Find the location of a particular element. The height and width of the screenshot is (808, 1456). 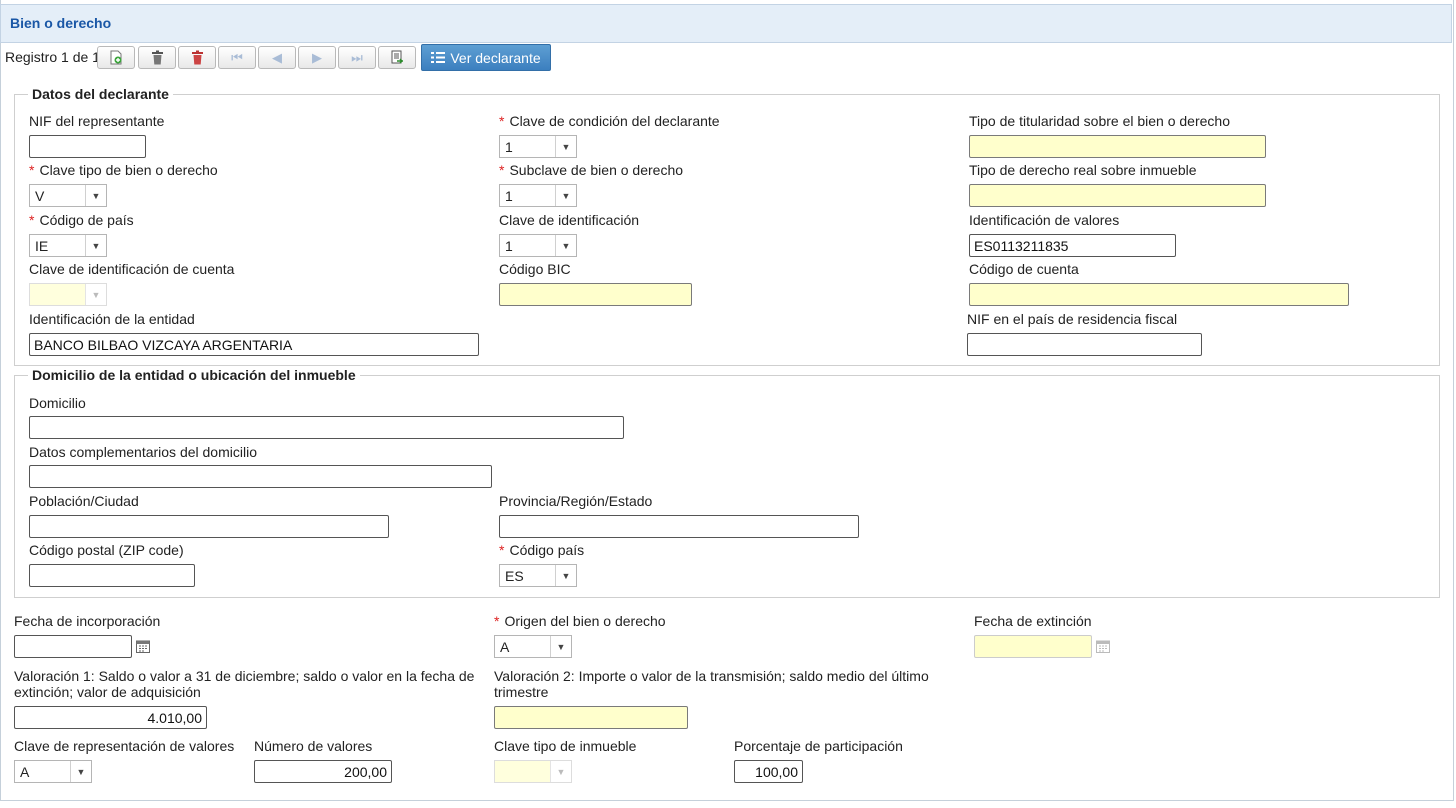

poblacion-label: Población/Ciudad is located at coordinates (84, 501).